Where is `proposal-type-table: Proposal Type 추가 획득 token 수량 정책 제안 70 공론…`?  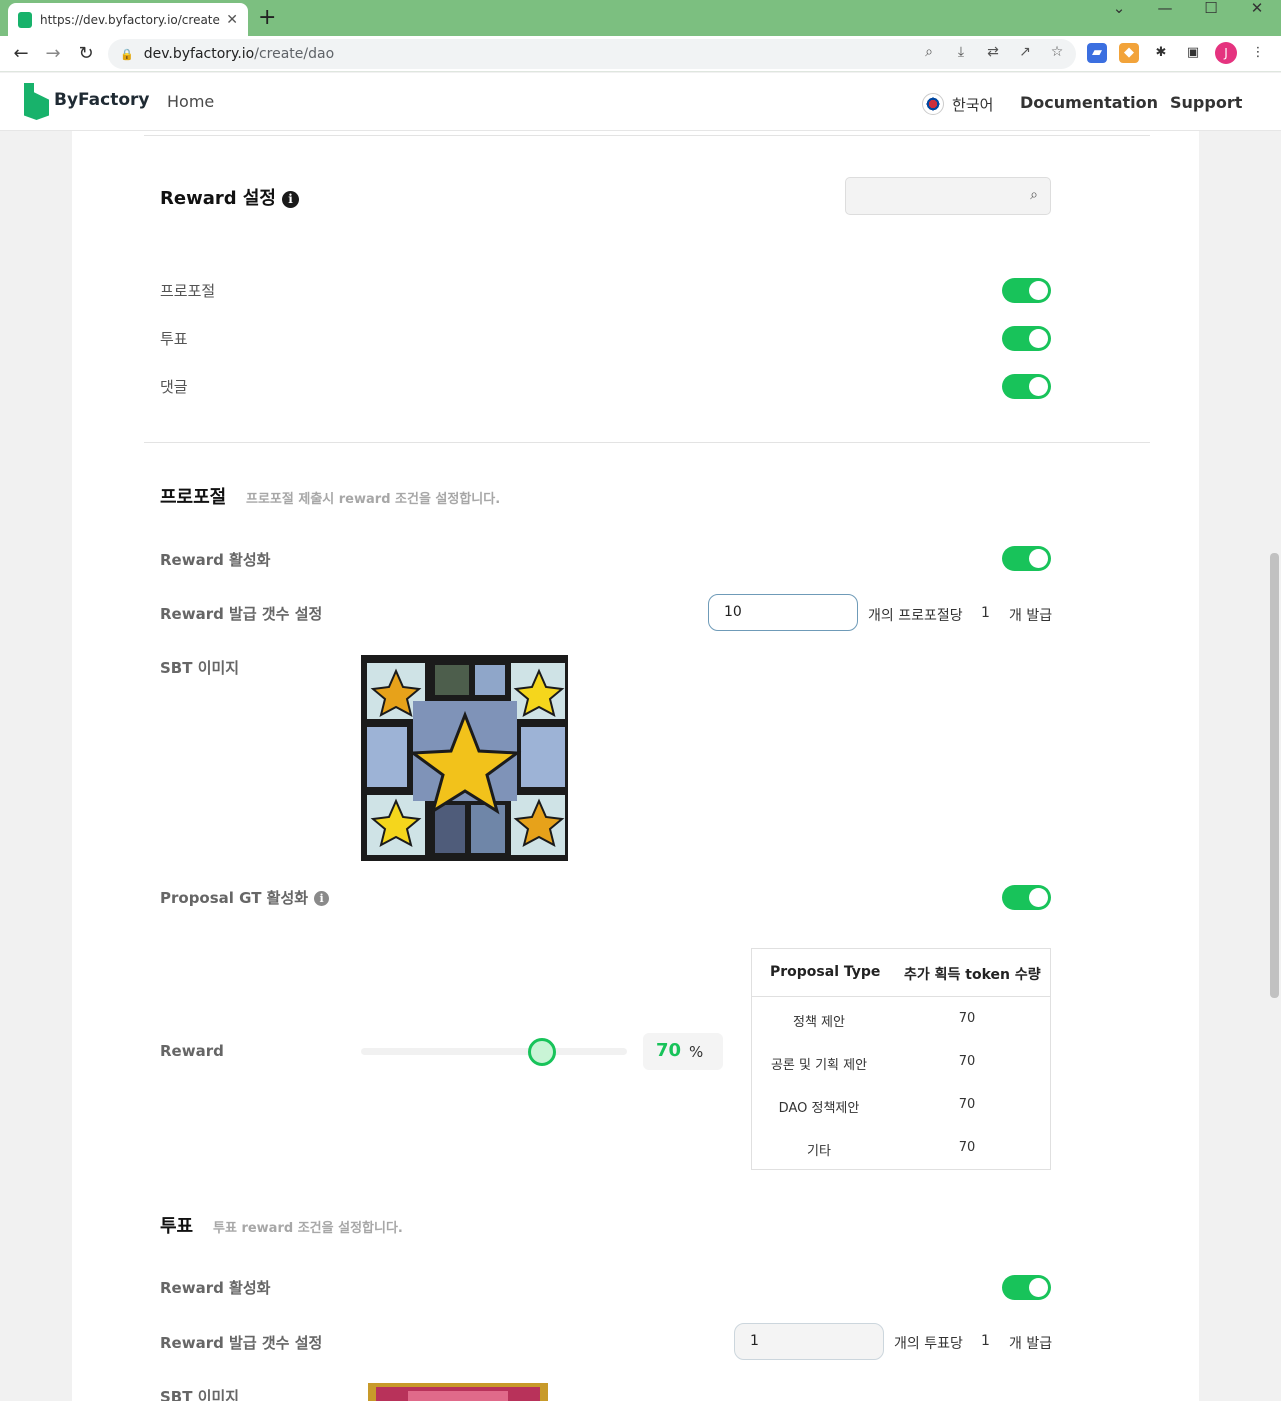
proposal-type-table: Proposal Type 추가 획득 token 수량 정책 제안 70 공론… is located at coordinates (901, 1059).